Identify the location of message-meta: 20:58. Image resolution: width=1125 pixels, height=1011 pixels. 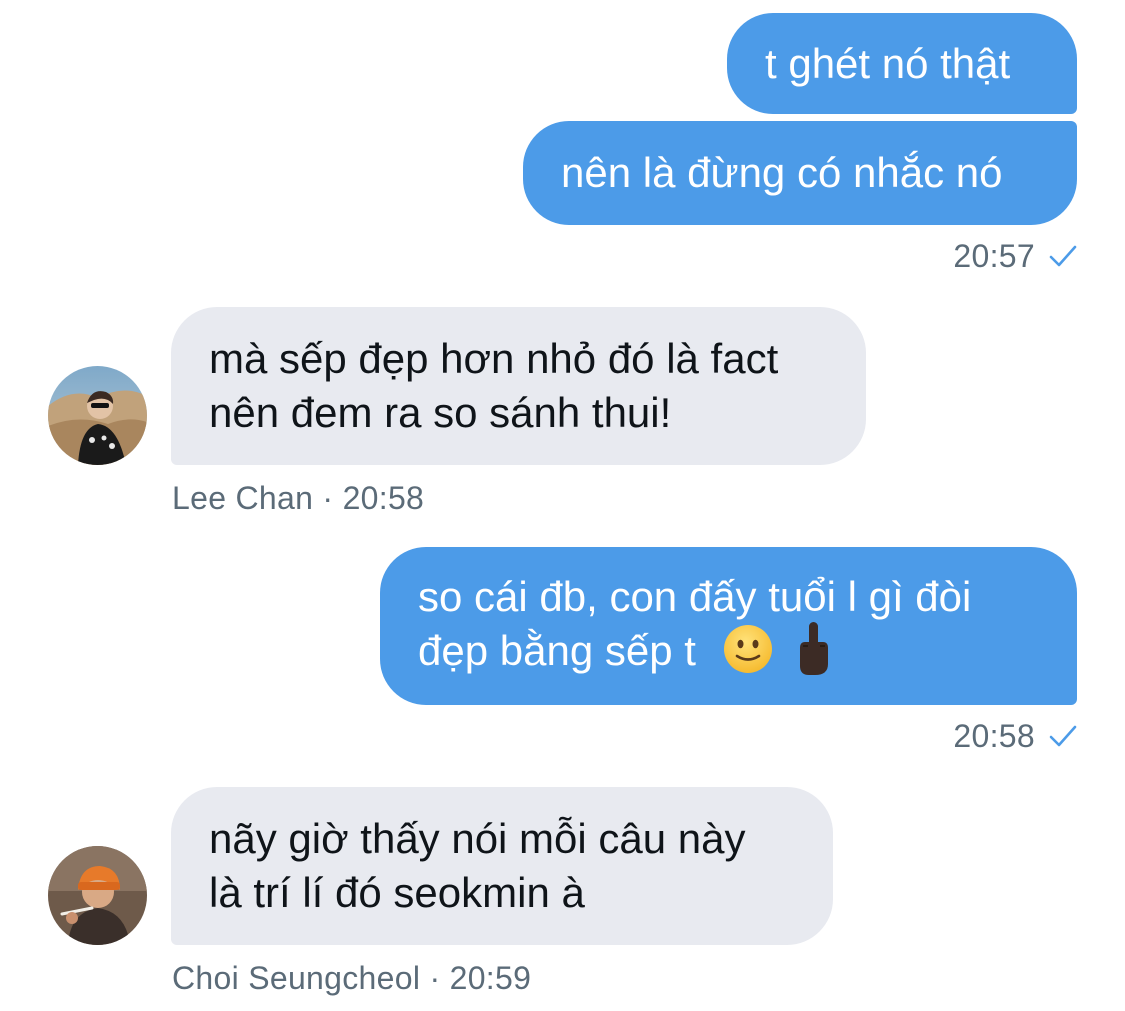
(1015, 736).